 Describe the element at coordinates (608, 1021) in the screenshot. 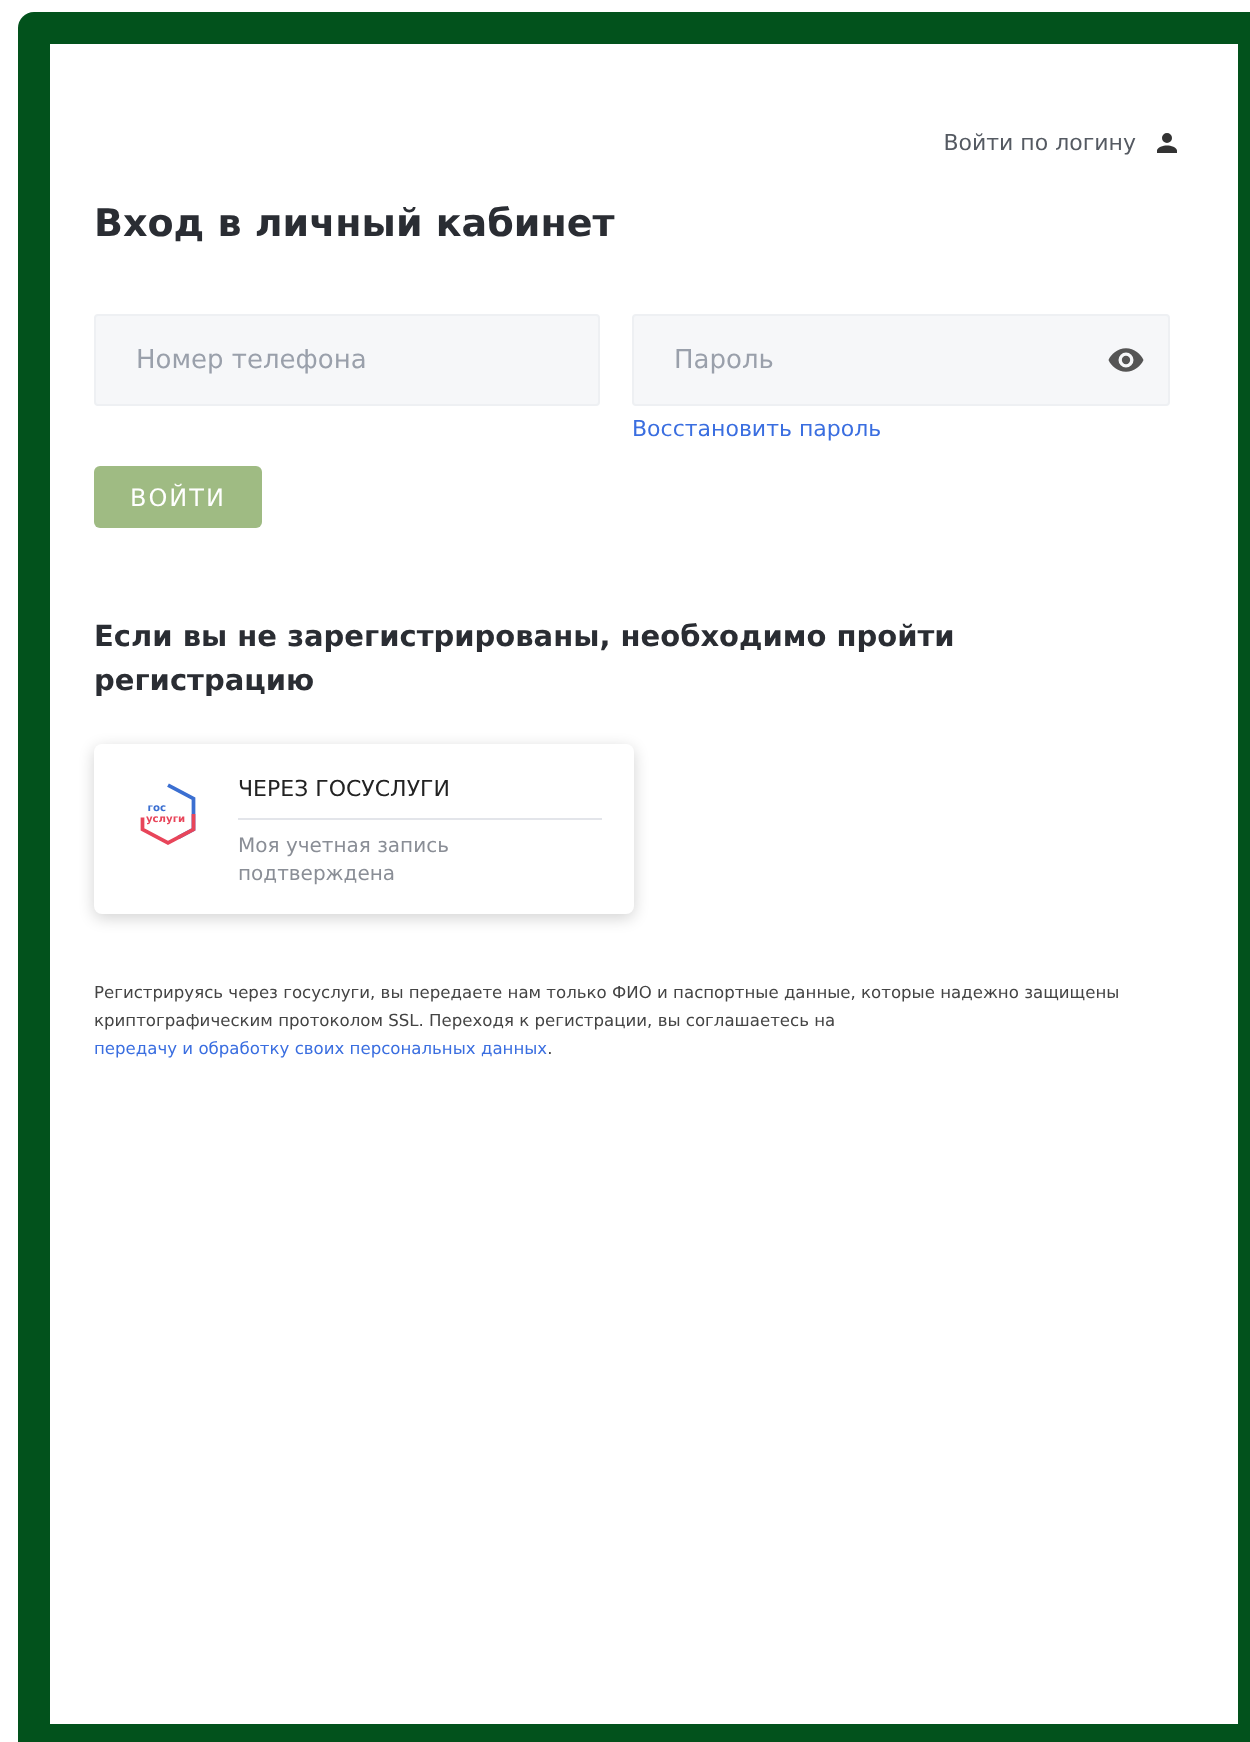

I see `privacy-notice: Регистрируясь через госуслуги, вы передаете нам только ФИО и паспортные данные, которые надежно защищены криптографическим протоколом SSL. Переходя к регистрации, вы соглашаетесь на передачу и обработку своих персональных данных.` at that location.